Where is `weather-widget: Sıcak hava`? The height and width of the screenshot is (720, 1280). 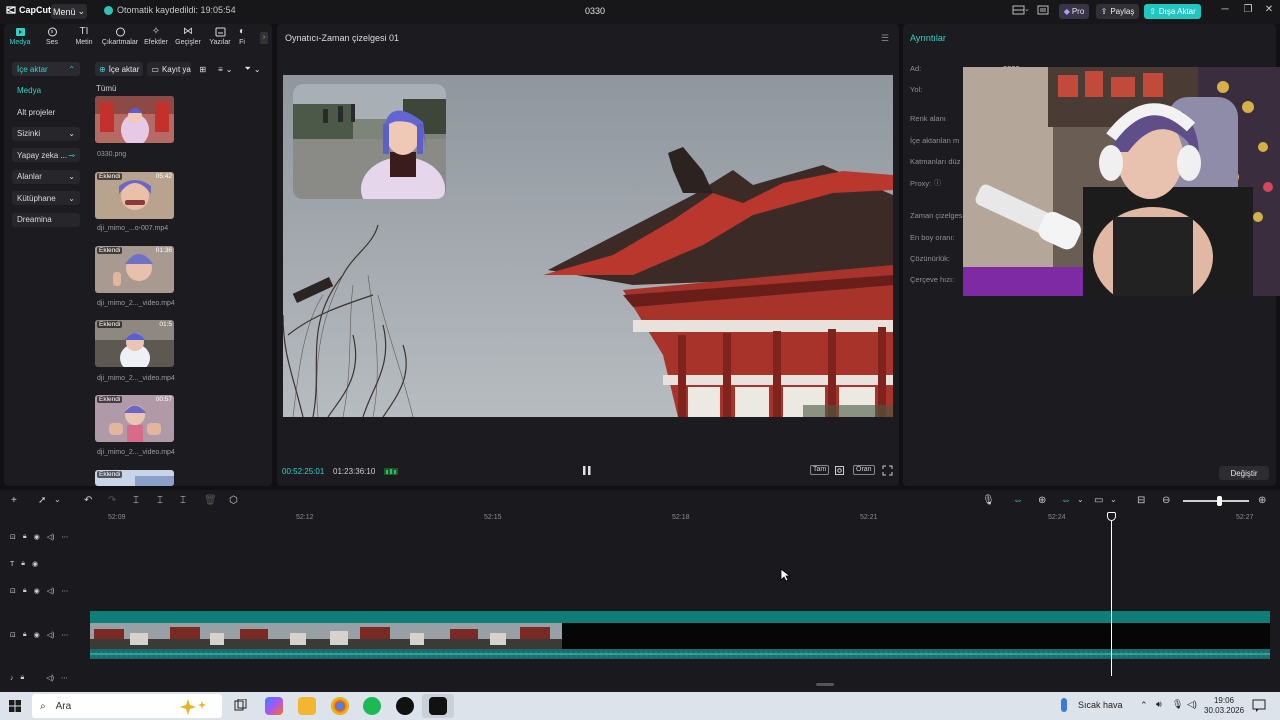 weather-widget: Sıcak hava is located at coordinates (1091, 705).